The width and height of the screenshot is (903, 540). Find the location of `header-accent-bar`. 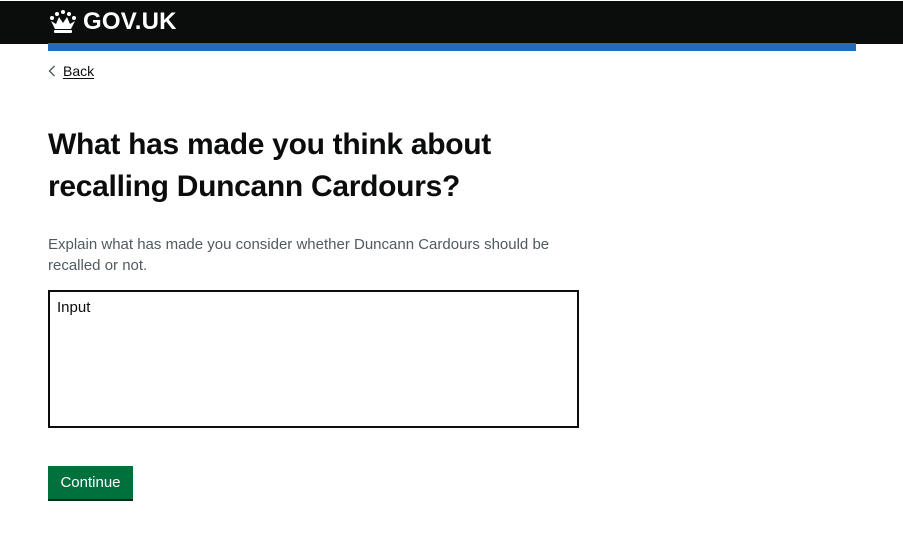

header-accent-bar is located at coordinates (452, 47).